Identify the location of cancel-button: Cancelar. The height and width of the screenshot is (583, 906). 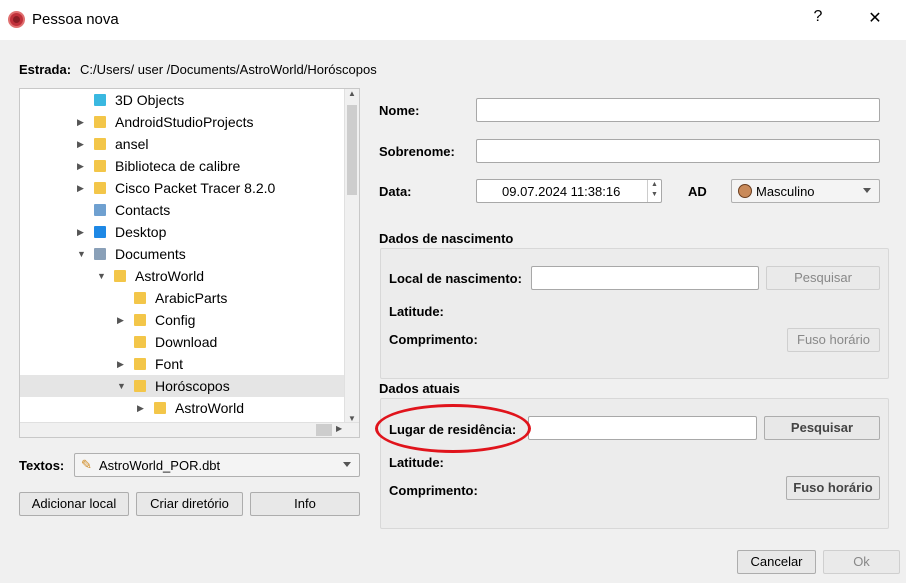
(776, 562).